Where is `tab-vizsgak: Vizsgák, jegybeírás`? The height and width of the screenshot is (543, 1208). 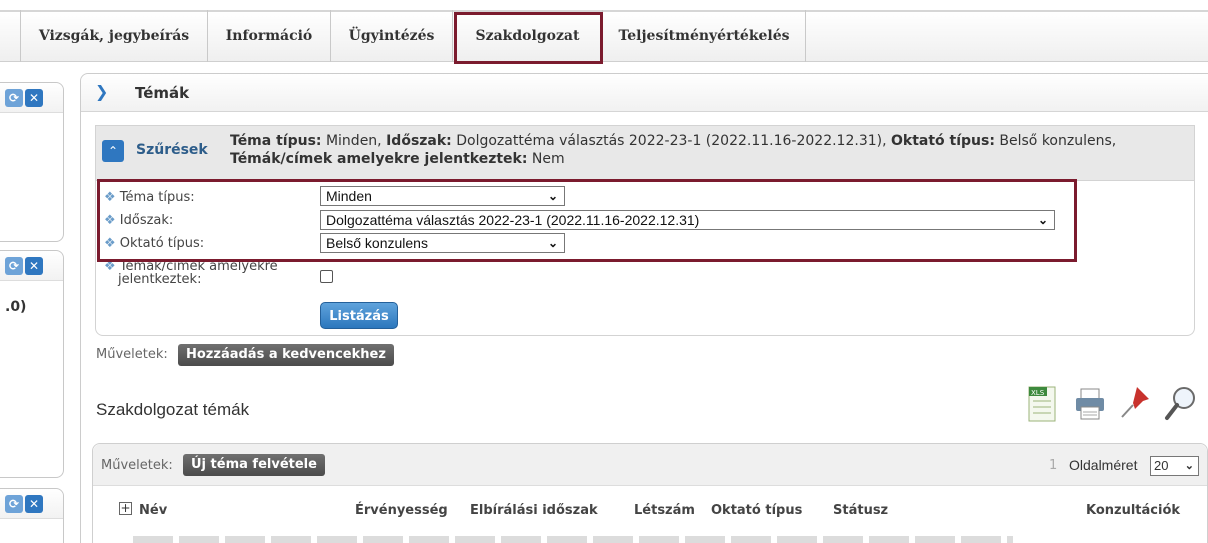
tab-vizsgak: Vizsgák, jegybeírás is located at coordinates (114, 36).